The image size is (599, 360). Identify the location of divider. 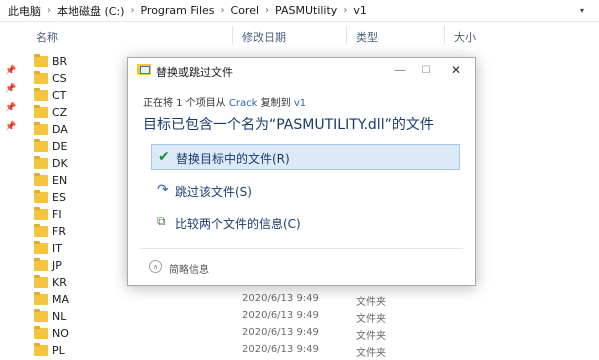
(301, 248).